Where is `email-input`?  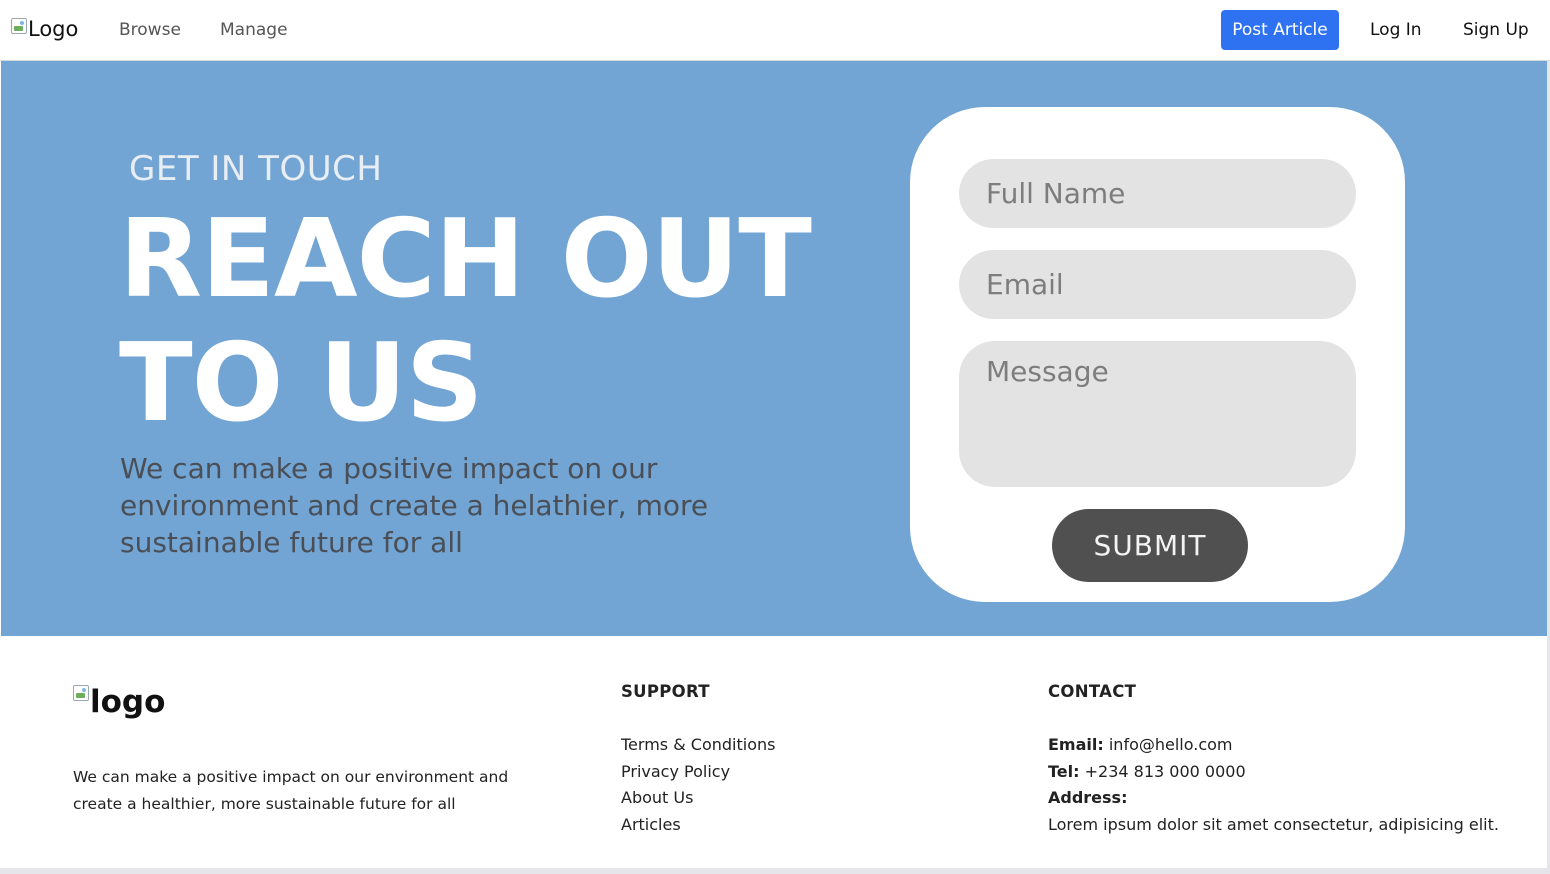 email-input is located at coordinates (1157, 284).